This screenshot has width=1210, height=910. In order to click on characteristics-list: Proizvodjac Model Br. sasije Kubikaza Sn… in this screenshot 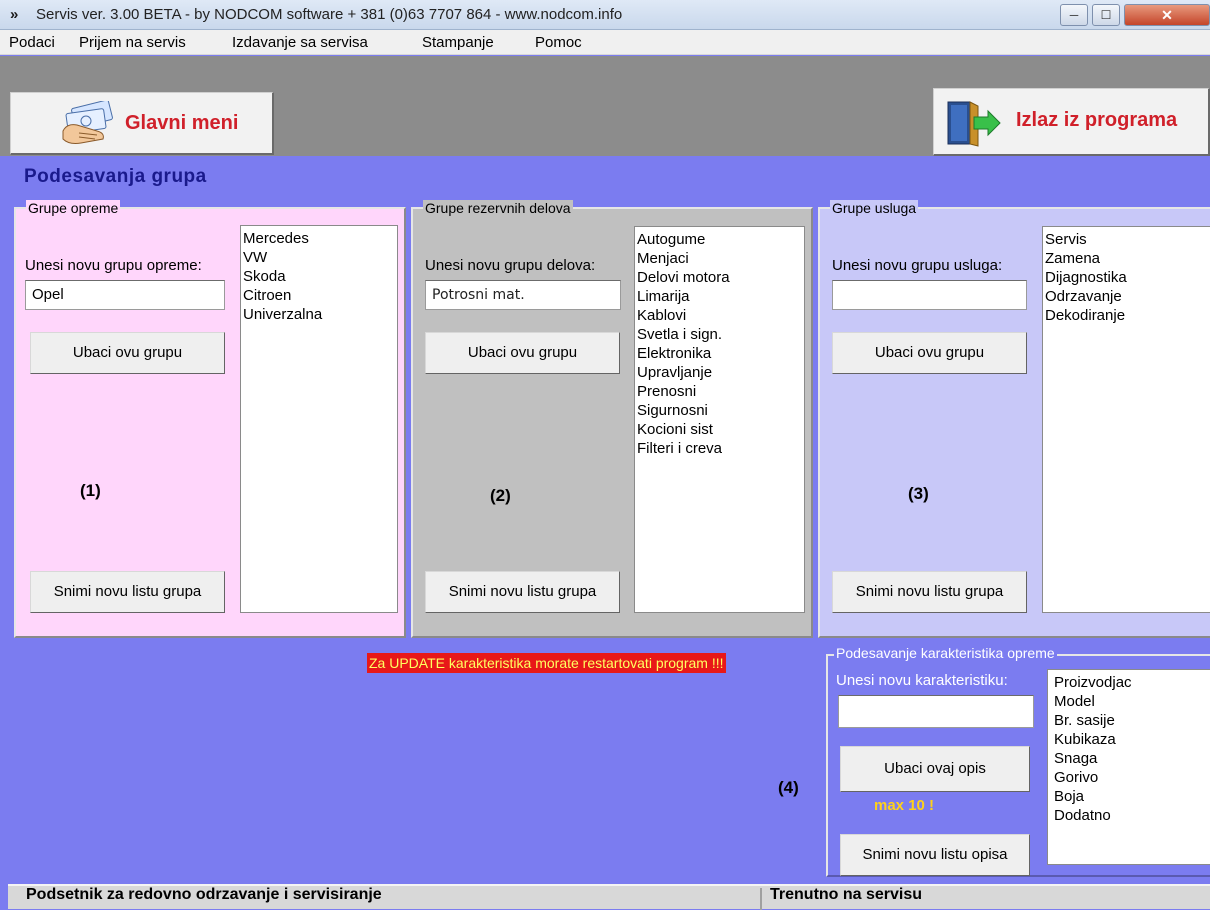, I will do `click(1128, 767)`.